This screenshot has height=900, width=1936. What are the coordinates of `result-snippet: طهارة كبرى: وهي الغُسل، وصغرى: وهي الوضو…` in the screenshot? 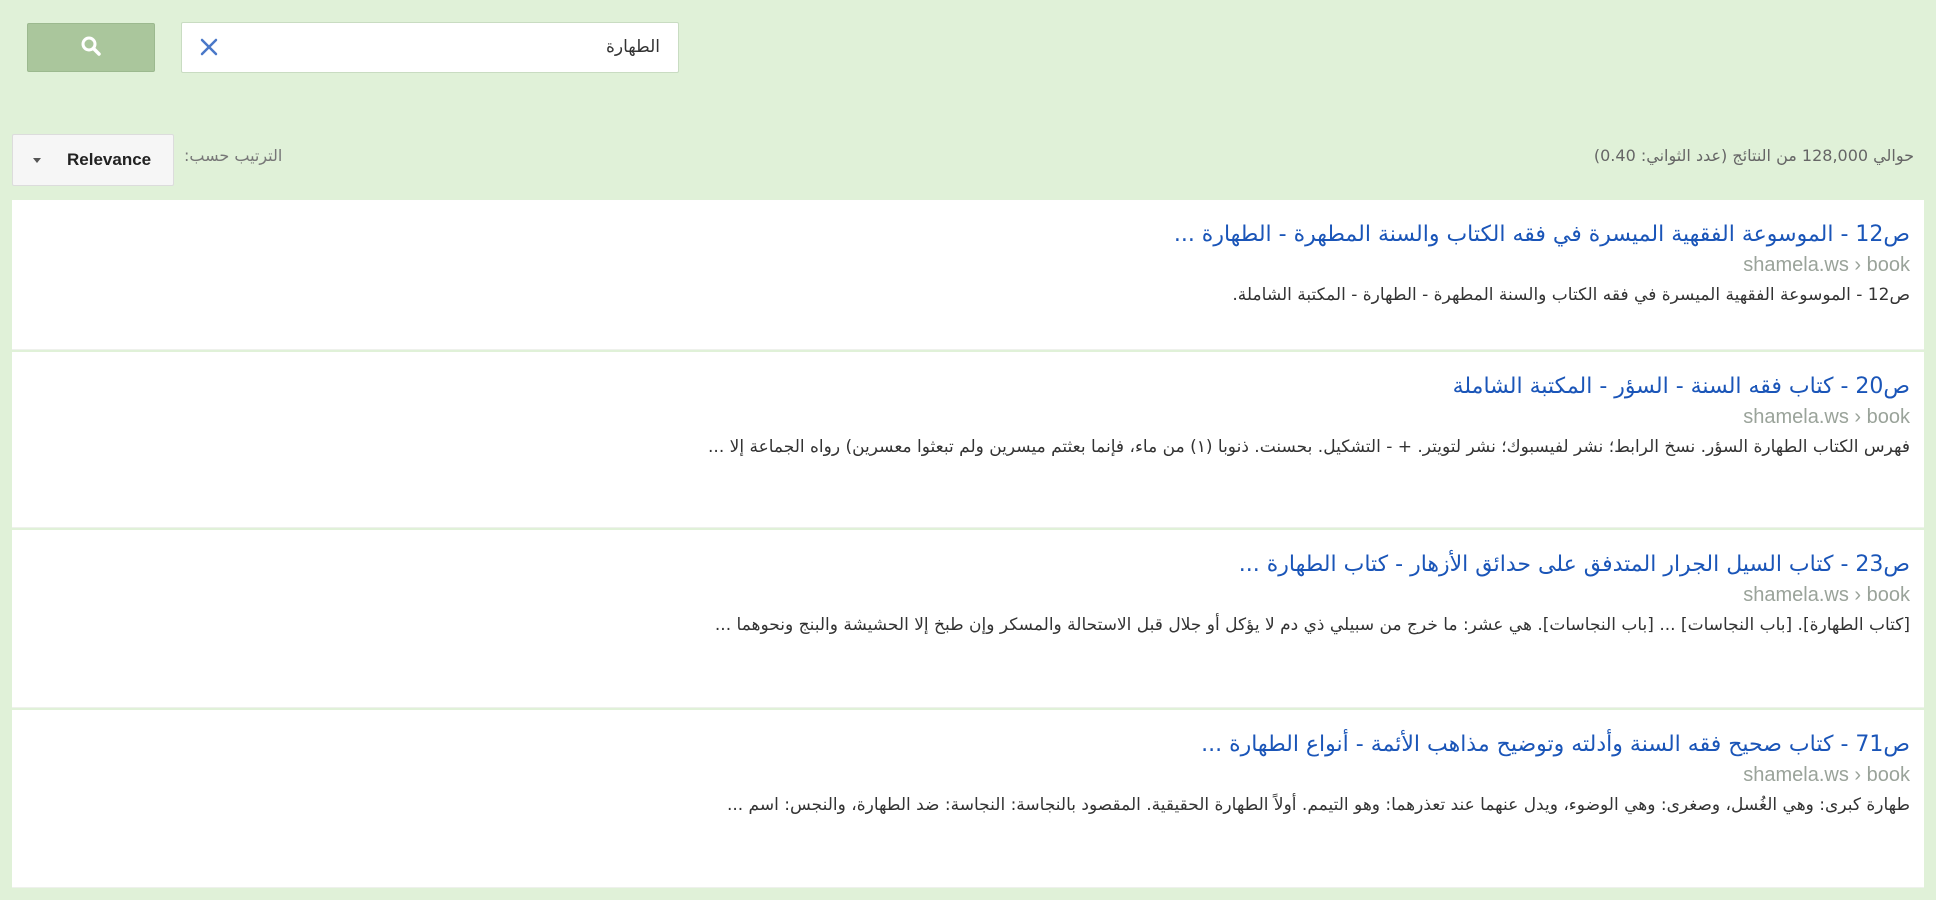 It's located at (1318, 805).